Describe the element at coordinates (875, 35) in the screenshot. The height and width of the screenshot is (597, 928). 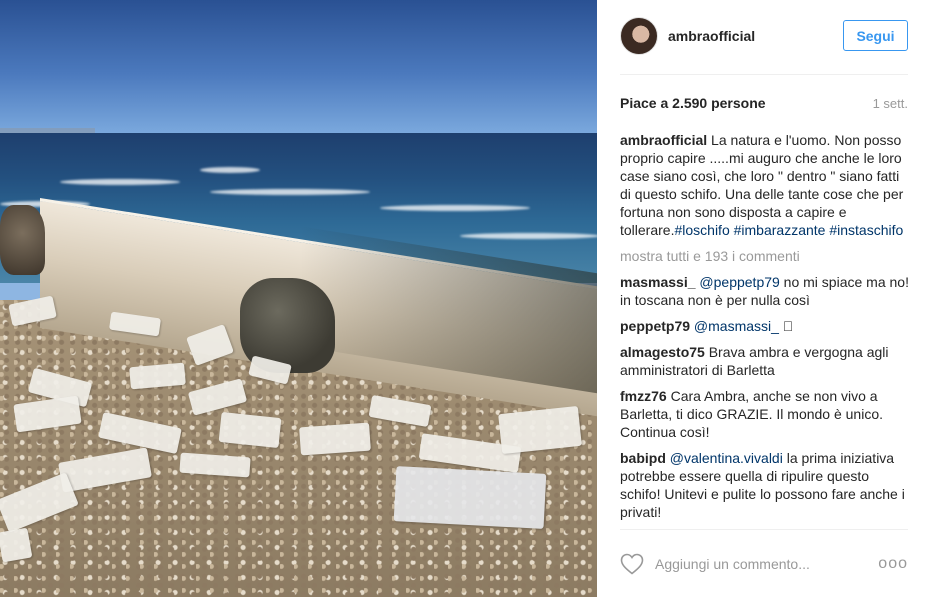
I see `follow-button: Segui` at that location.